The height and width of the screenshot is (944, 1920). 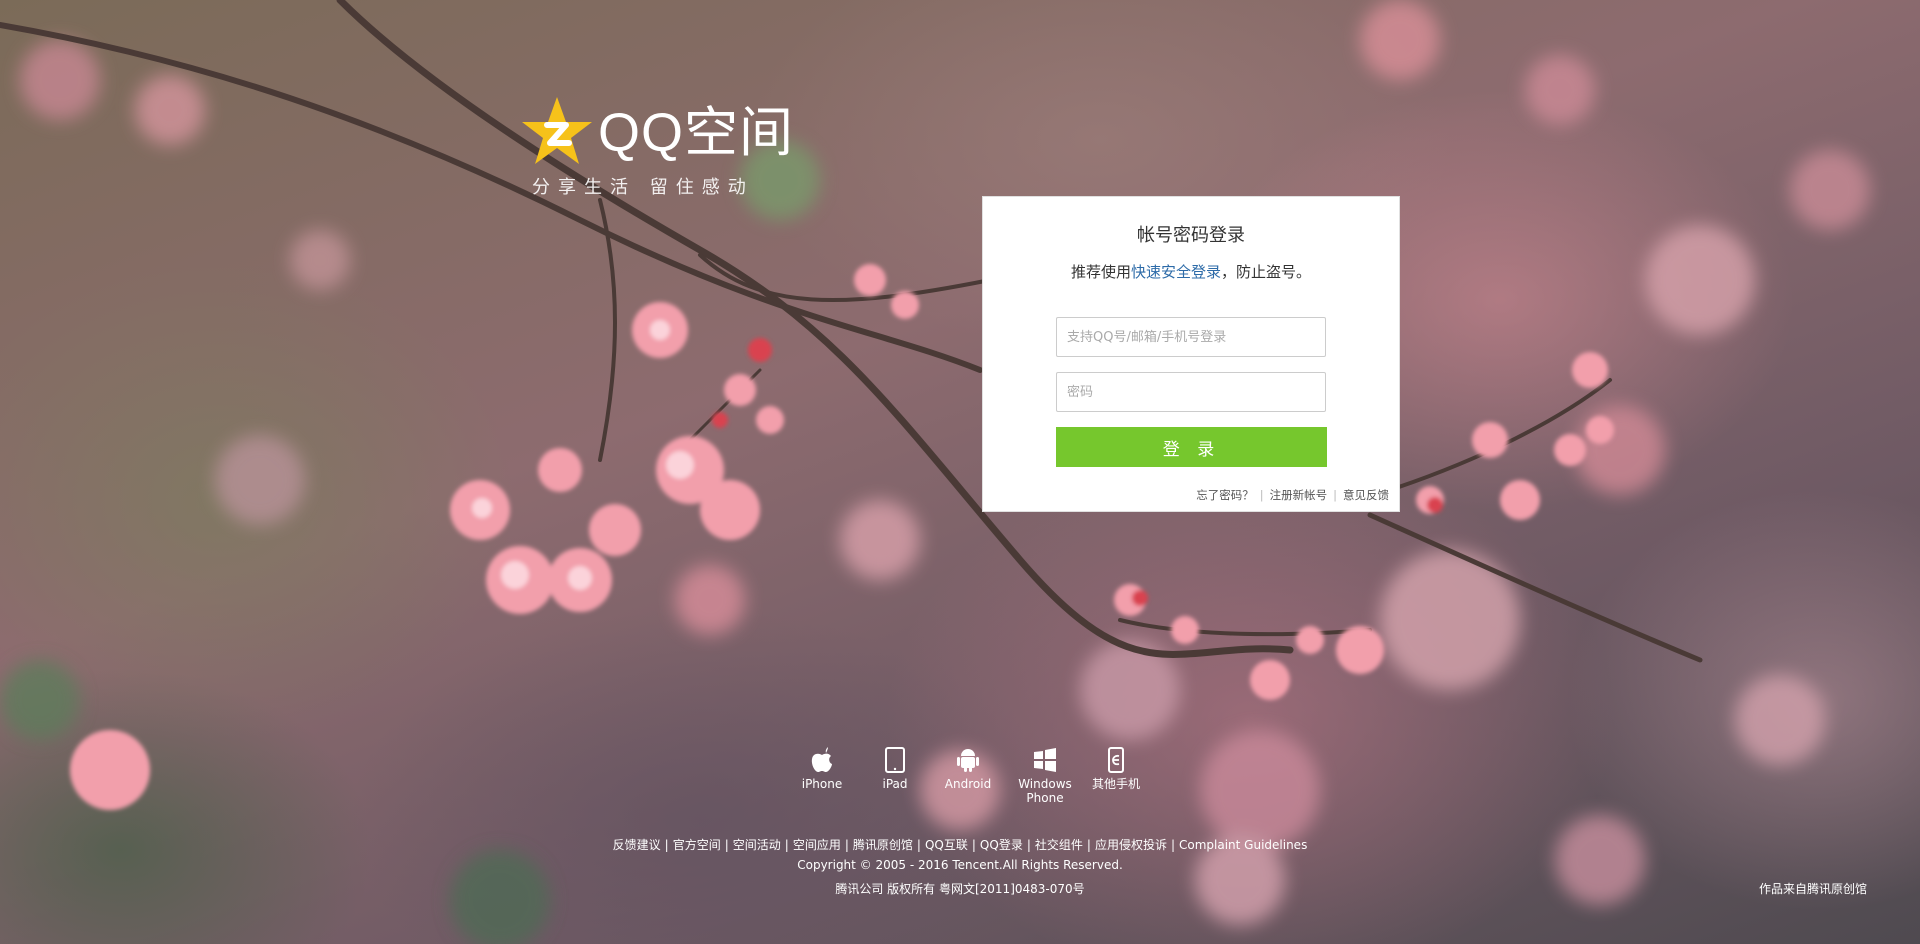 What do you see at coordinates (643, 187) in the screenshot?
I see `logo-slogan: 分享生活 留住感动` at bounding box center [643, 187].